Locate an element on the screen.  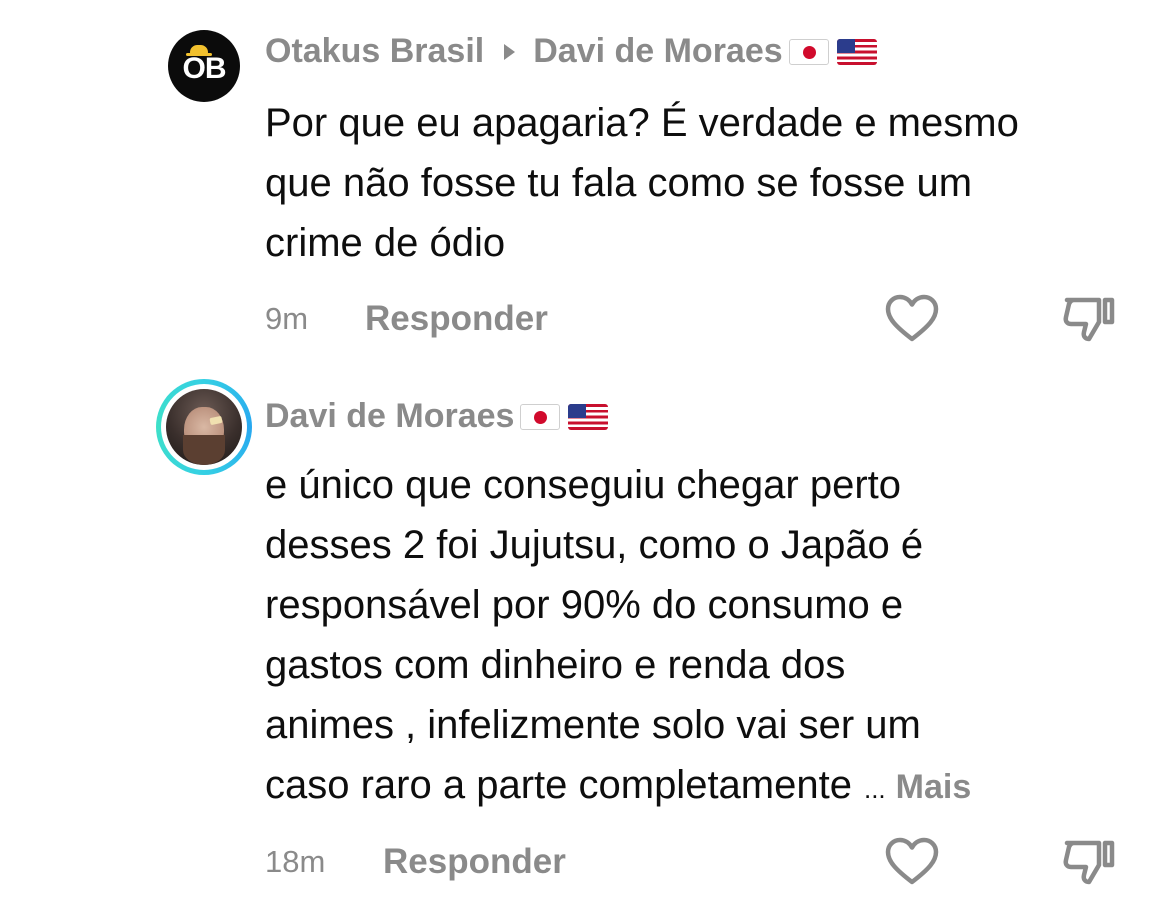
avatar is located at coordinates (204, 427).